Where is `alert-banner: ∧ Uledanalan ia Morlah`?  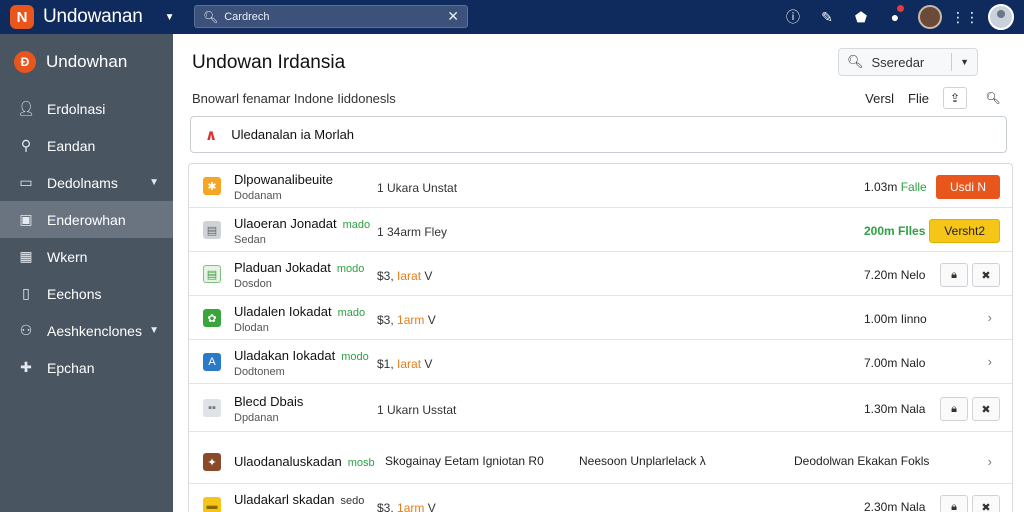 alert-banner: ∧ Uledanalan ia Morlah is located at coordinates (598, 134).